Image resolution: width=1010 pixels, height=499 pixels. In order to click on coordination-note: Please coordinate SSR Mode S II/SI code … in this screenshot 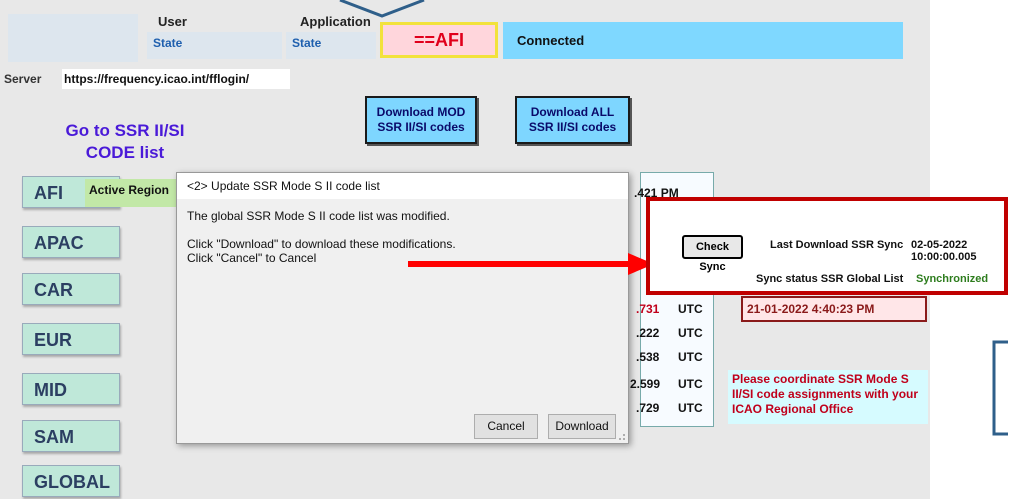, I will do `click(828, 397)`.